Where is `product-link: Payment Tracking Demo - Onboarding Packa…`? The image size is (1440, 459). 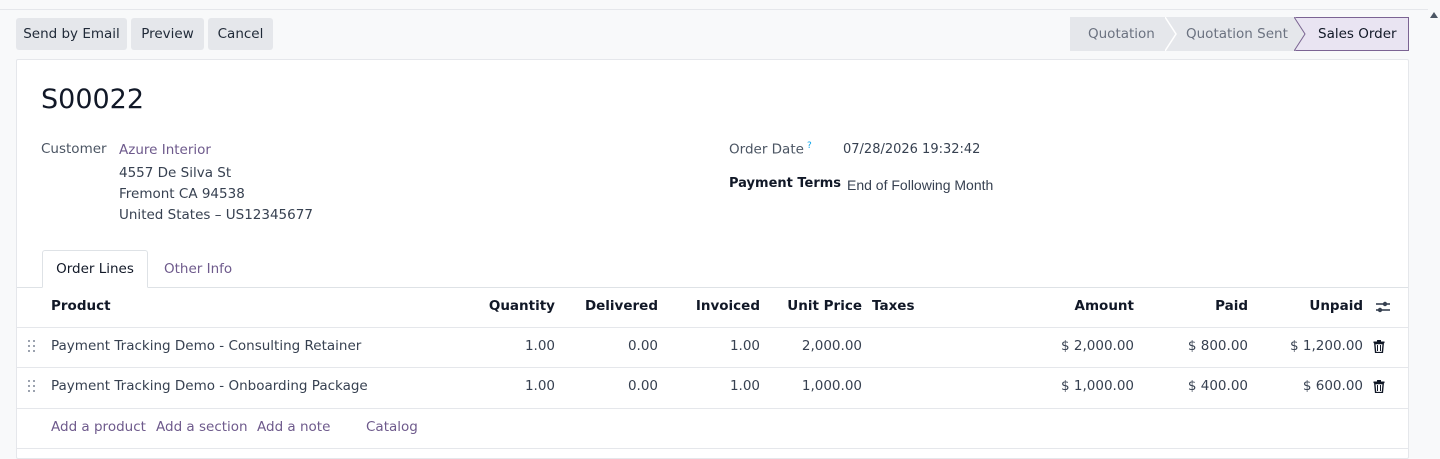 product-link: Payment Tracking Demo - Onboarding Packa… is located at coordinates (209, 386).